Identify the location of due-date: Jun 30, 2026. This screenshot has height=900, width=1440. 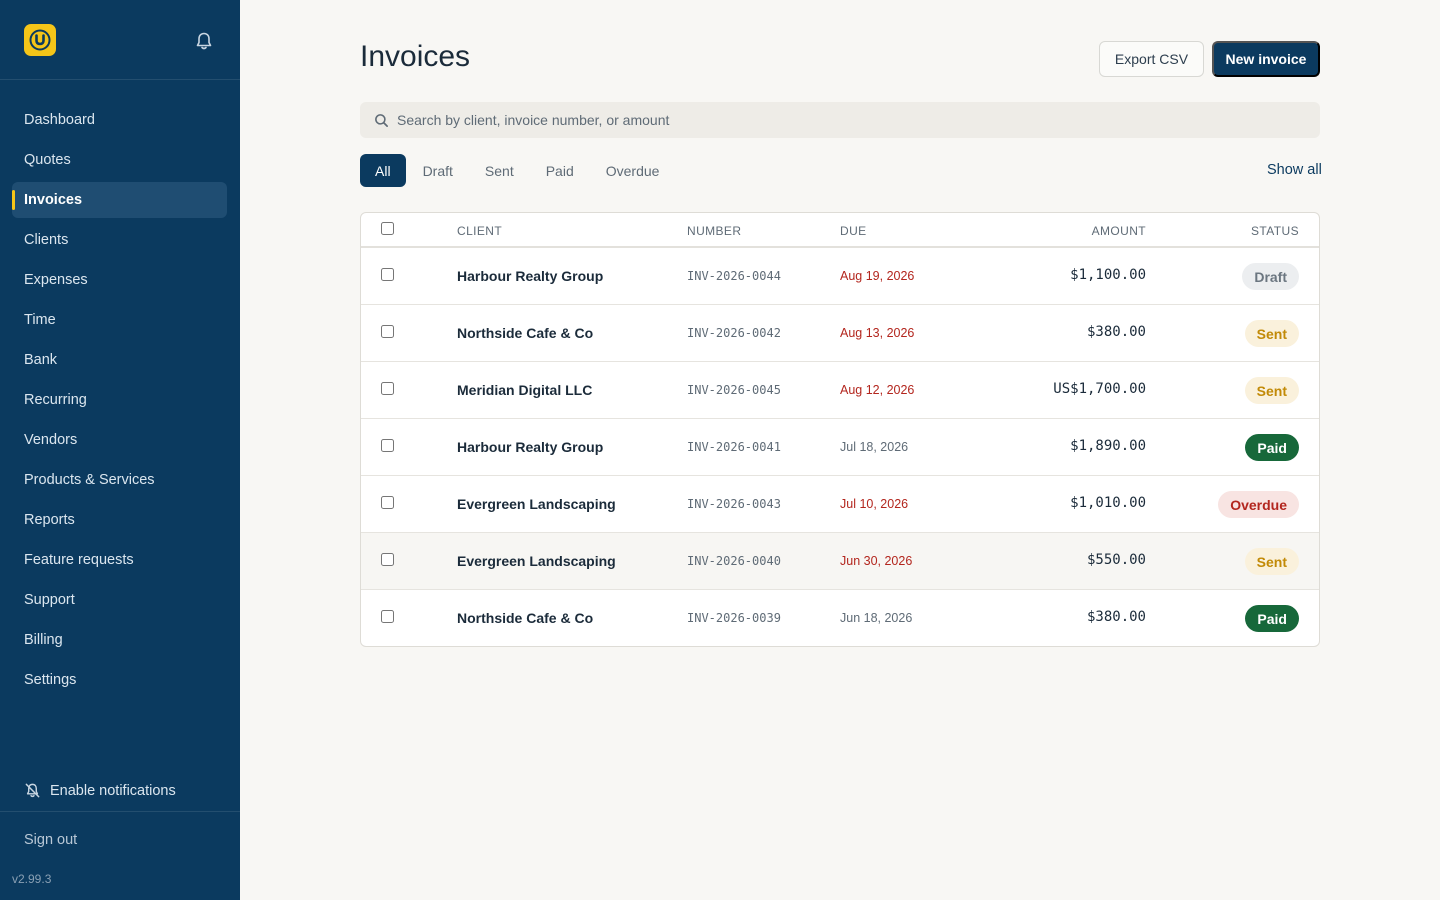
(876, 561).